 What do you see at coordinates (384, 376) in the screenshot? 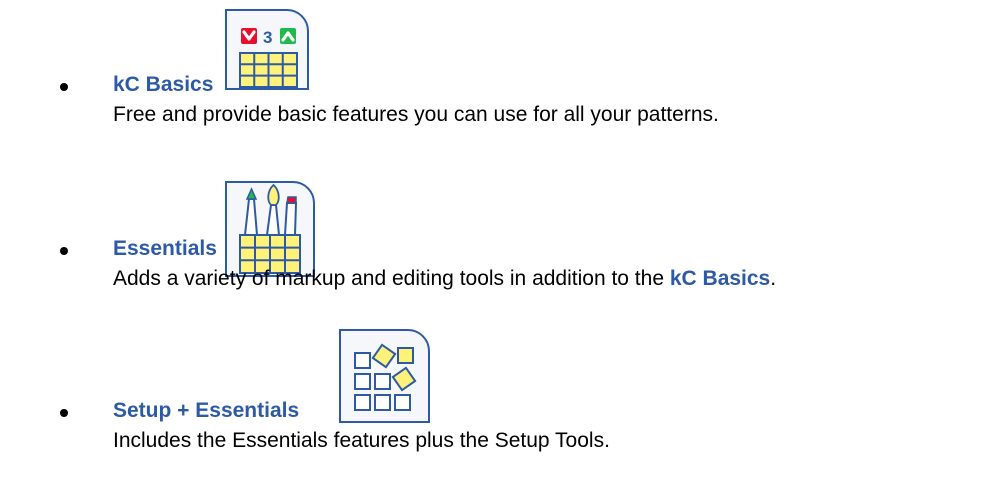
I see `setup-squares-icon` at bounding box center [384, 376].